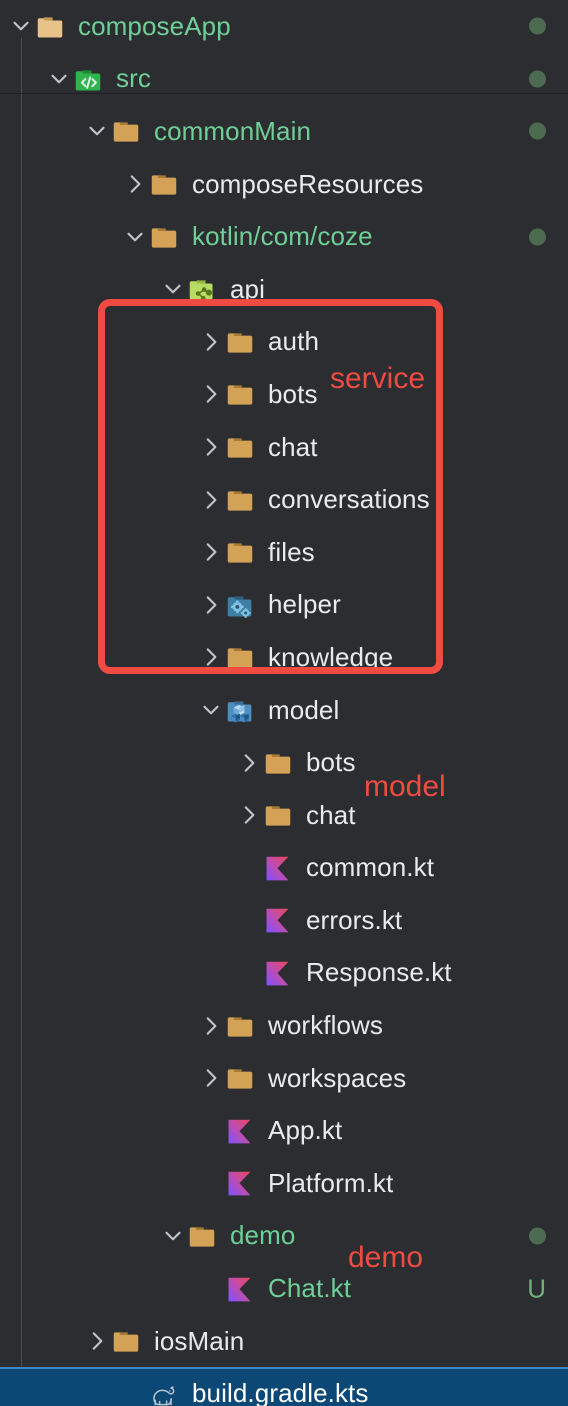 This screenshot has width=568, height=1406. Describe the element at coordinates (284, 79) in the screenshot. I see `tree-row: src` at that location.